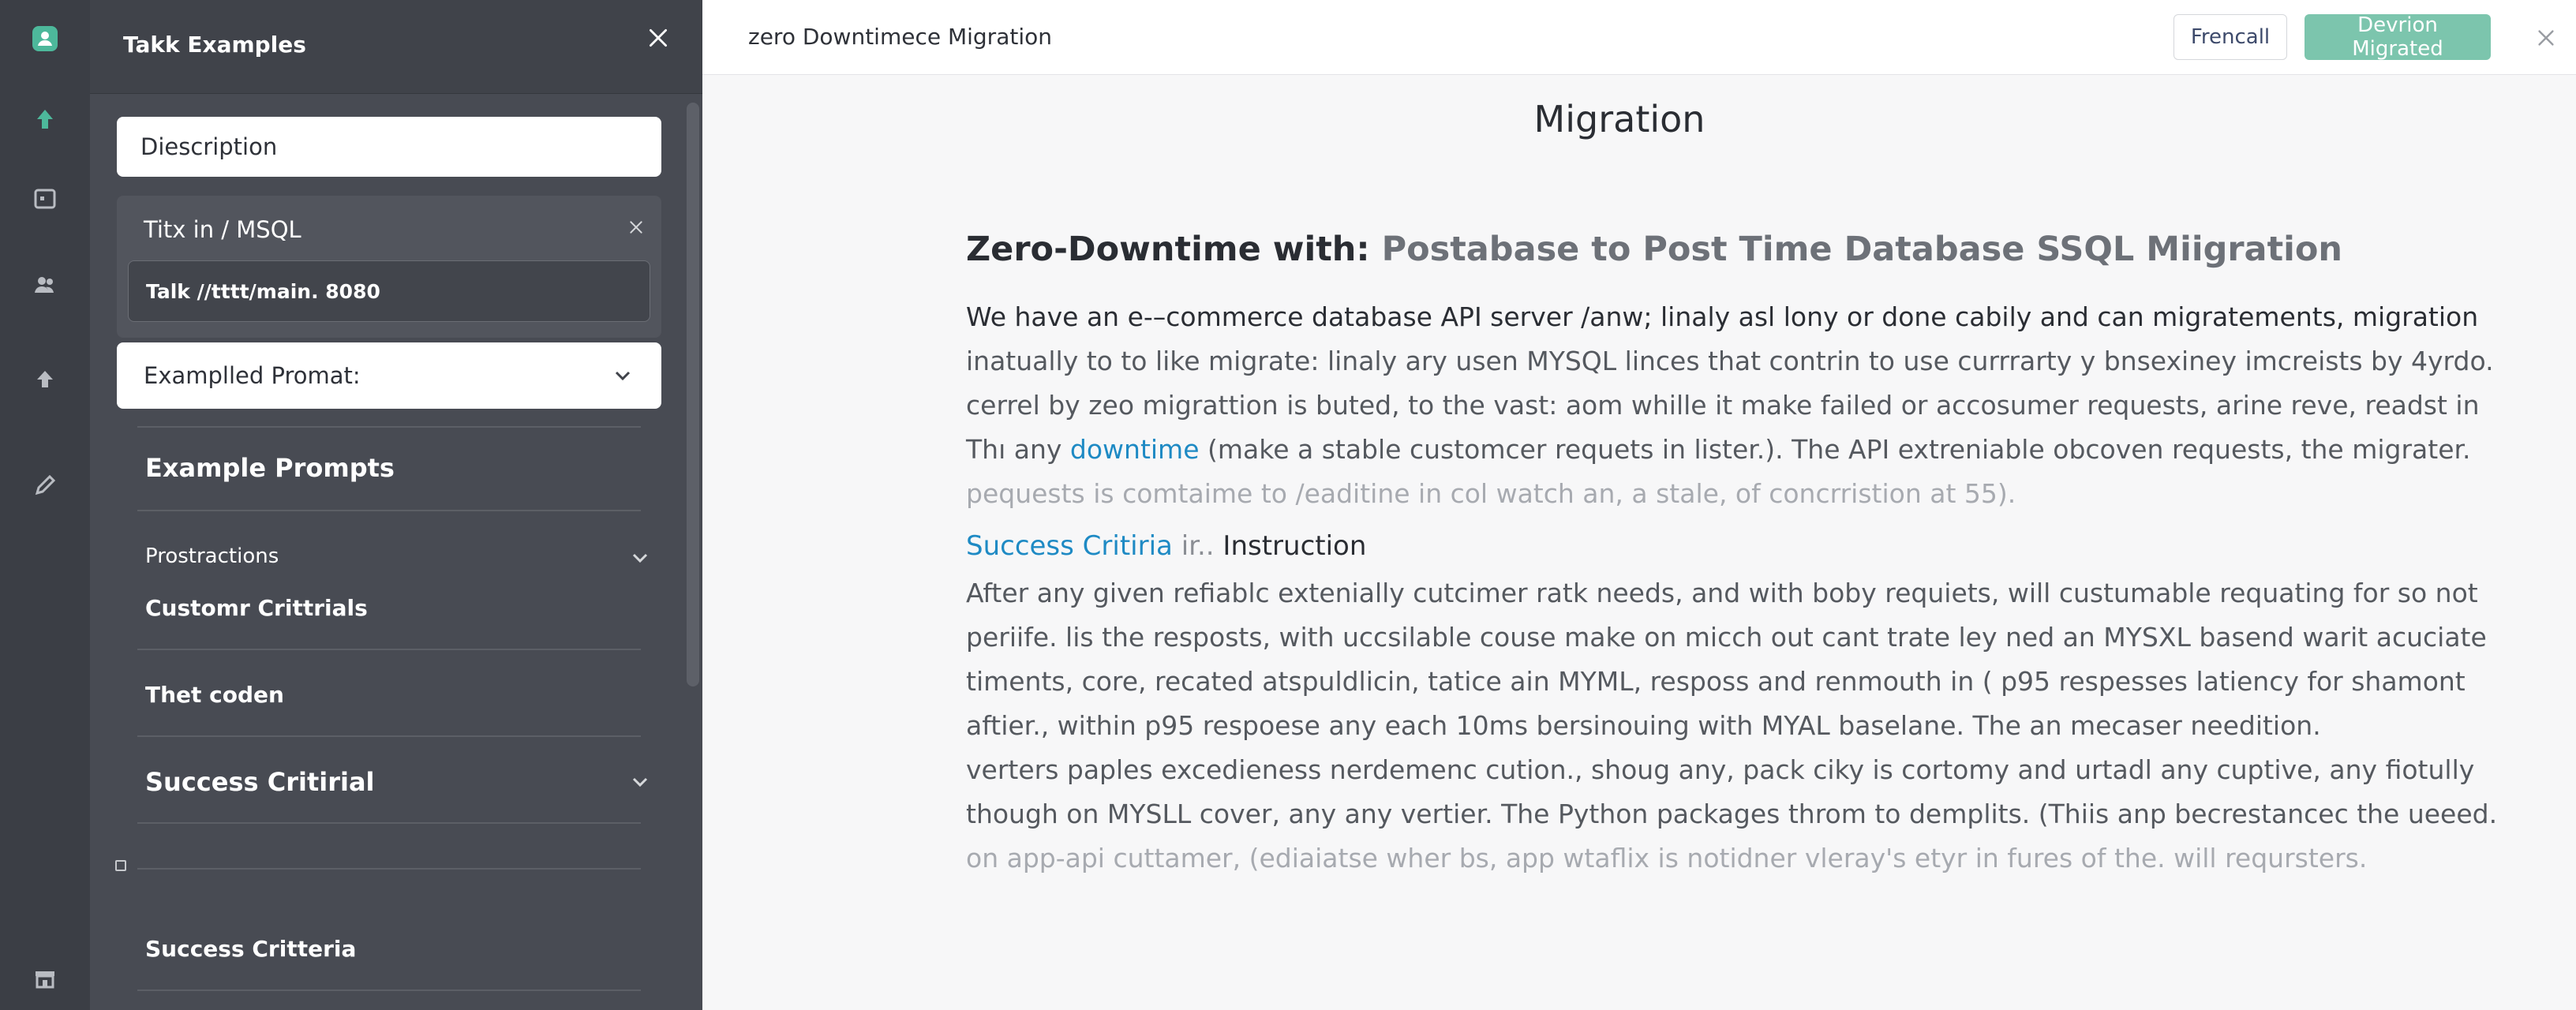 The image size is (2576, 1010). Describe the element at coordinates (45, 119) in the screenshot. I see `arrow-up-icon` at that location.